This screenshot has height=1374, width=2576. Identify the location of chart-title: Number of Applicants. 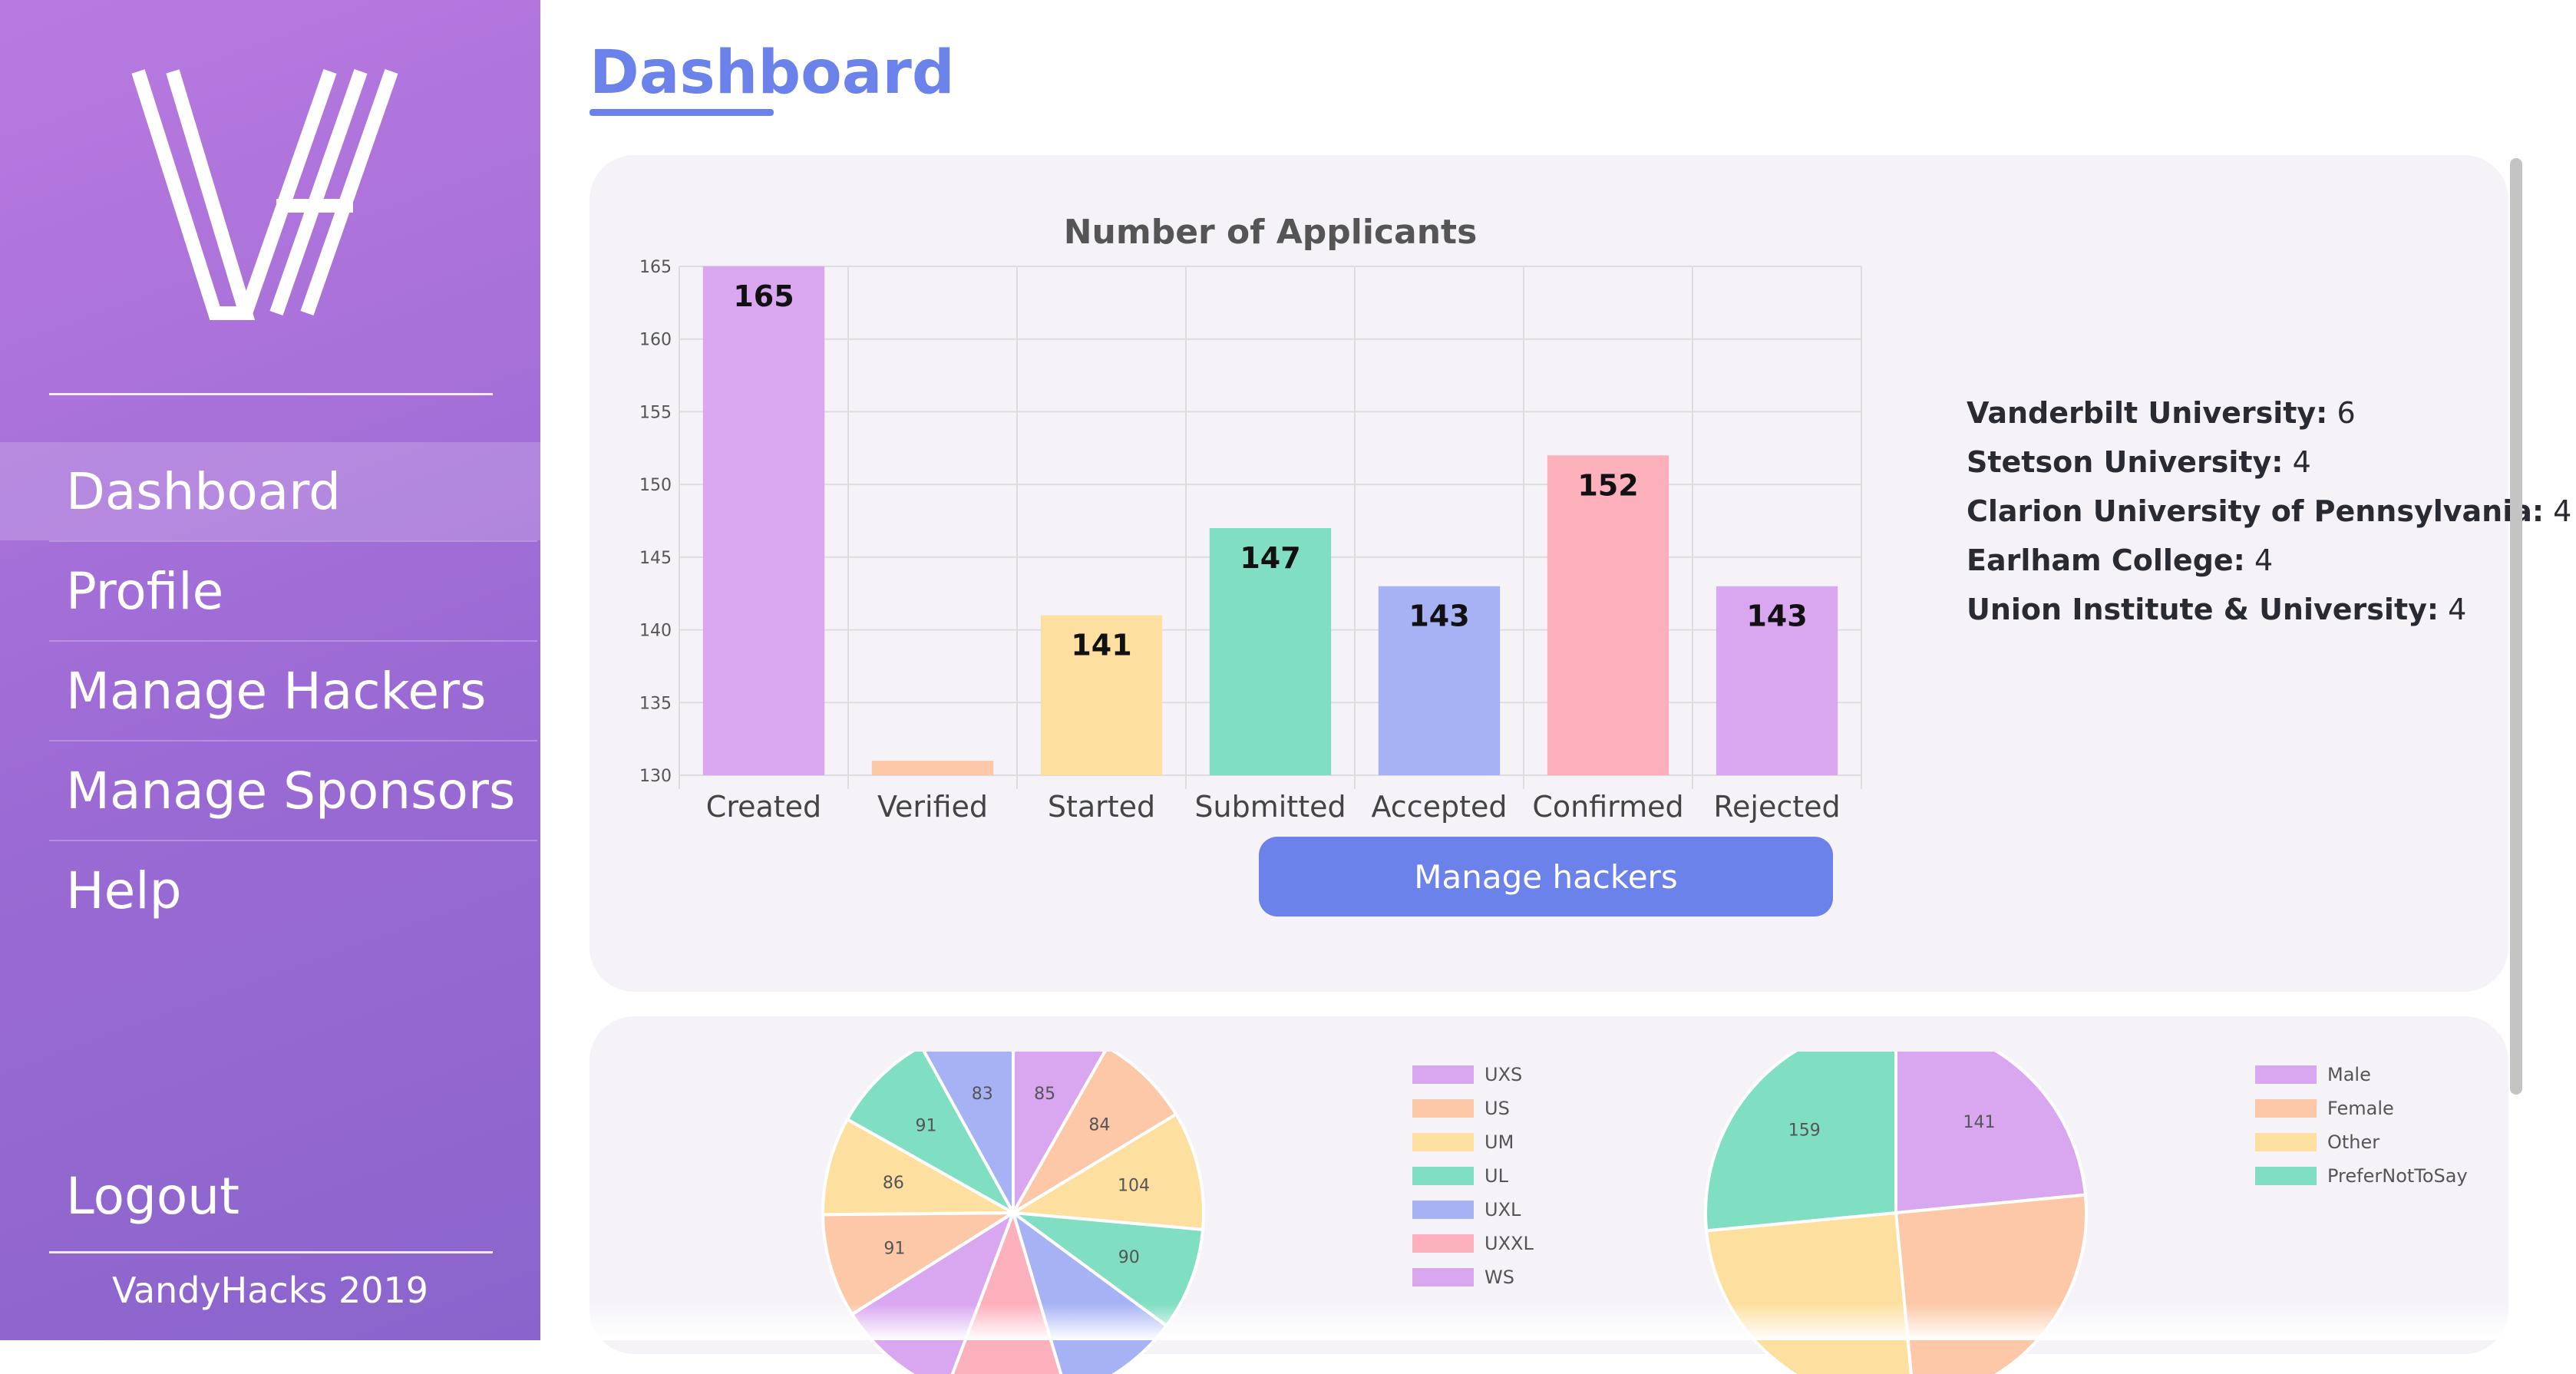
(1271, 232).